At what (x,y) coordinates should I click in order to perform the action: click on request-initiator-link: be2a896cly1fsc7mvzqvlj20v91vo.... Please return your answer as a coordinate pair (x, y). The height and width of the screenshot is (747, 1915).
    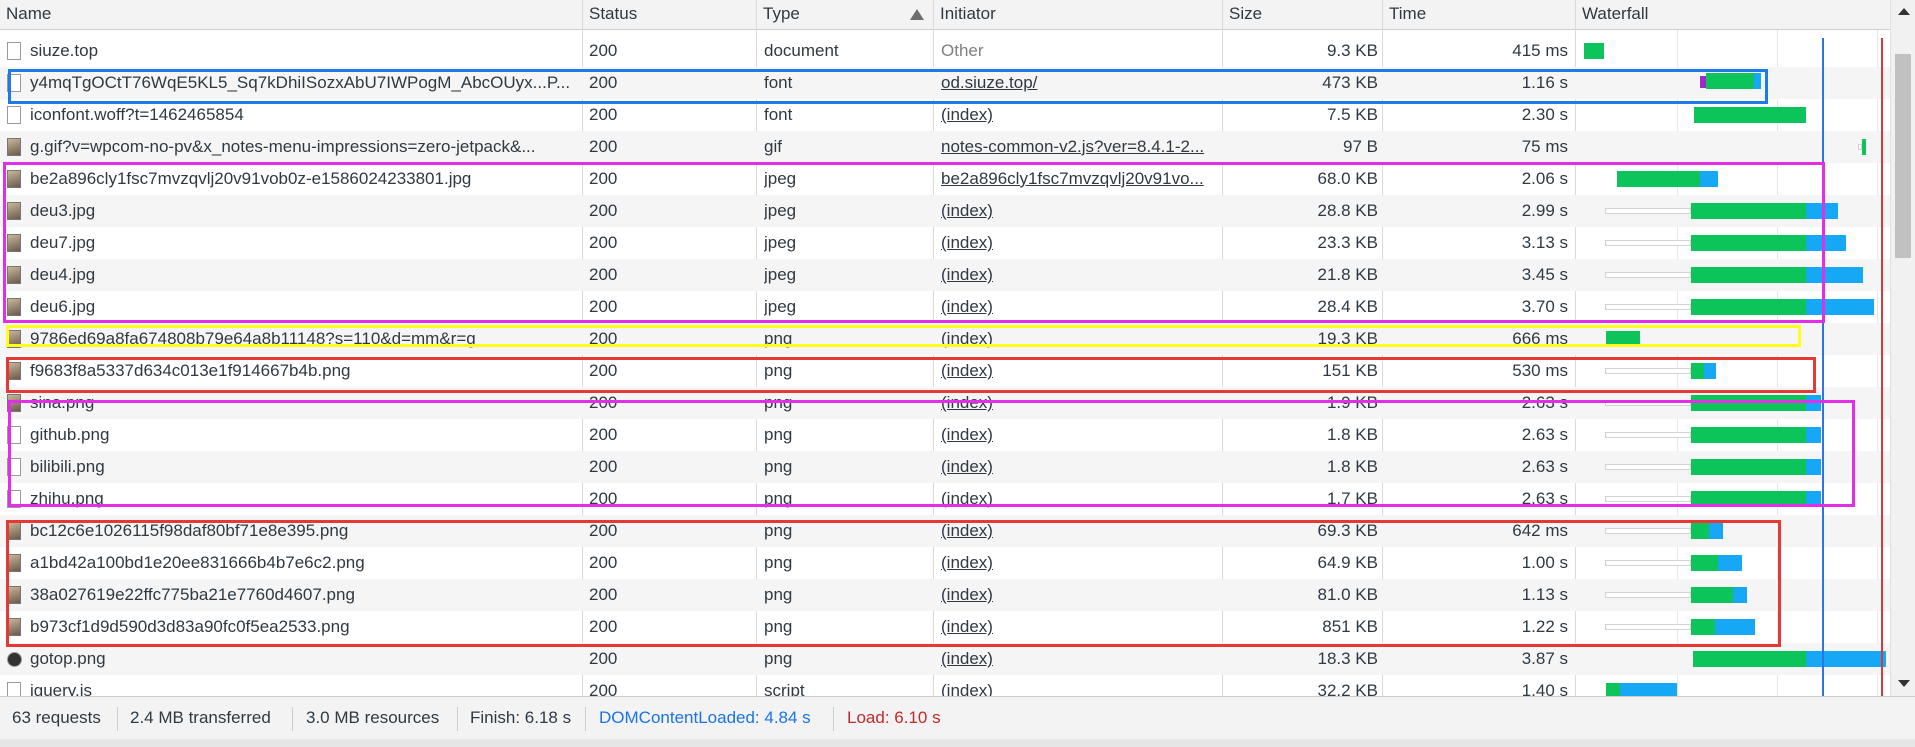
    Looking at the image, I should click on (1080, 179).